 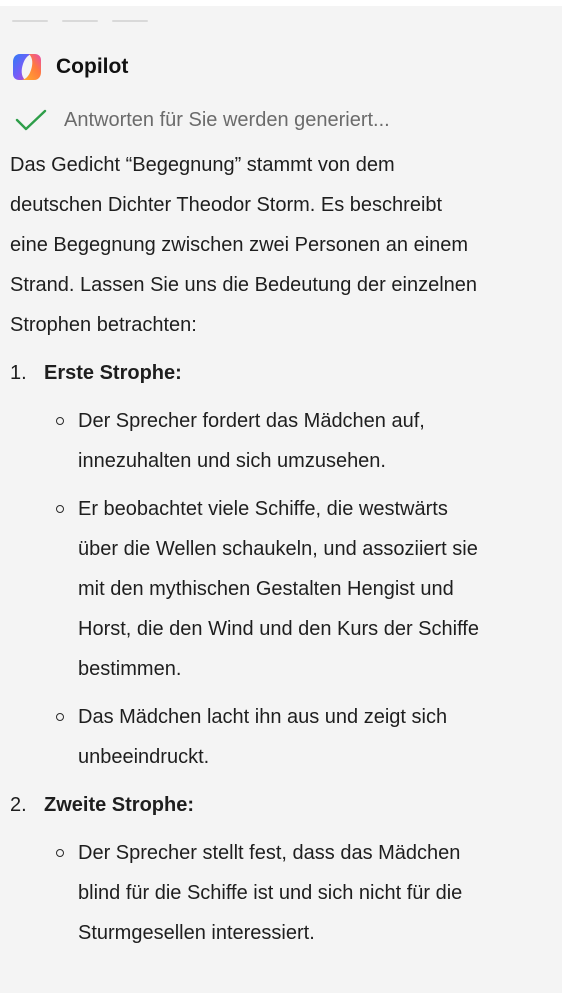 I want to click on intro-line: Strophen betrachten:, so click(x=103, y=325).